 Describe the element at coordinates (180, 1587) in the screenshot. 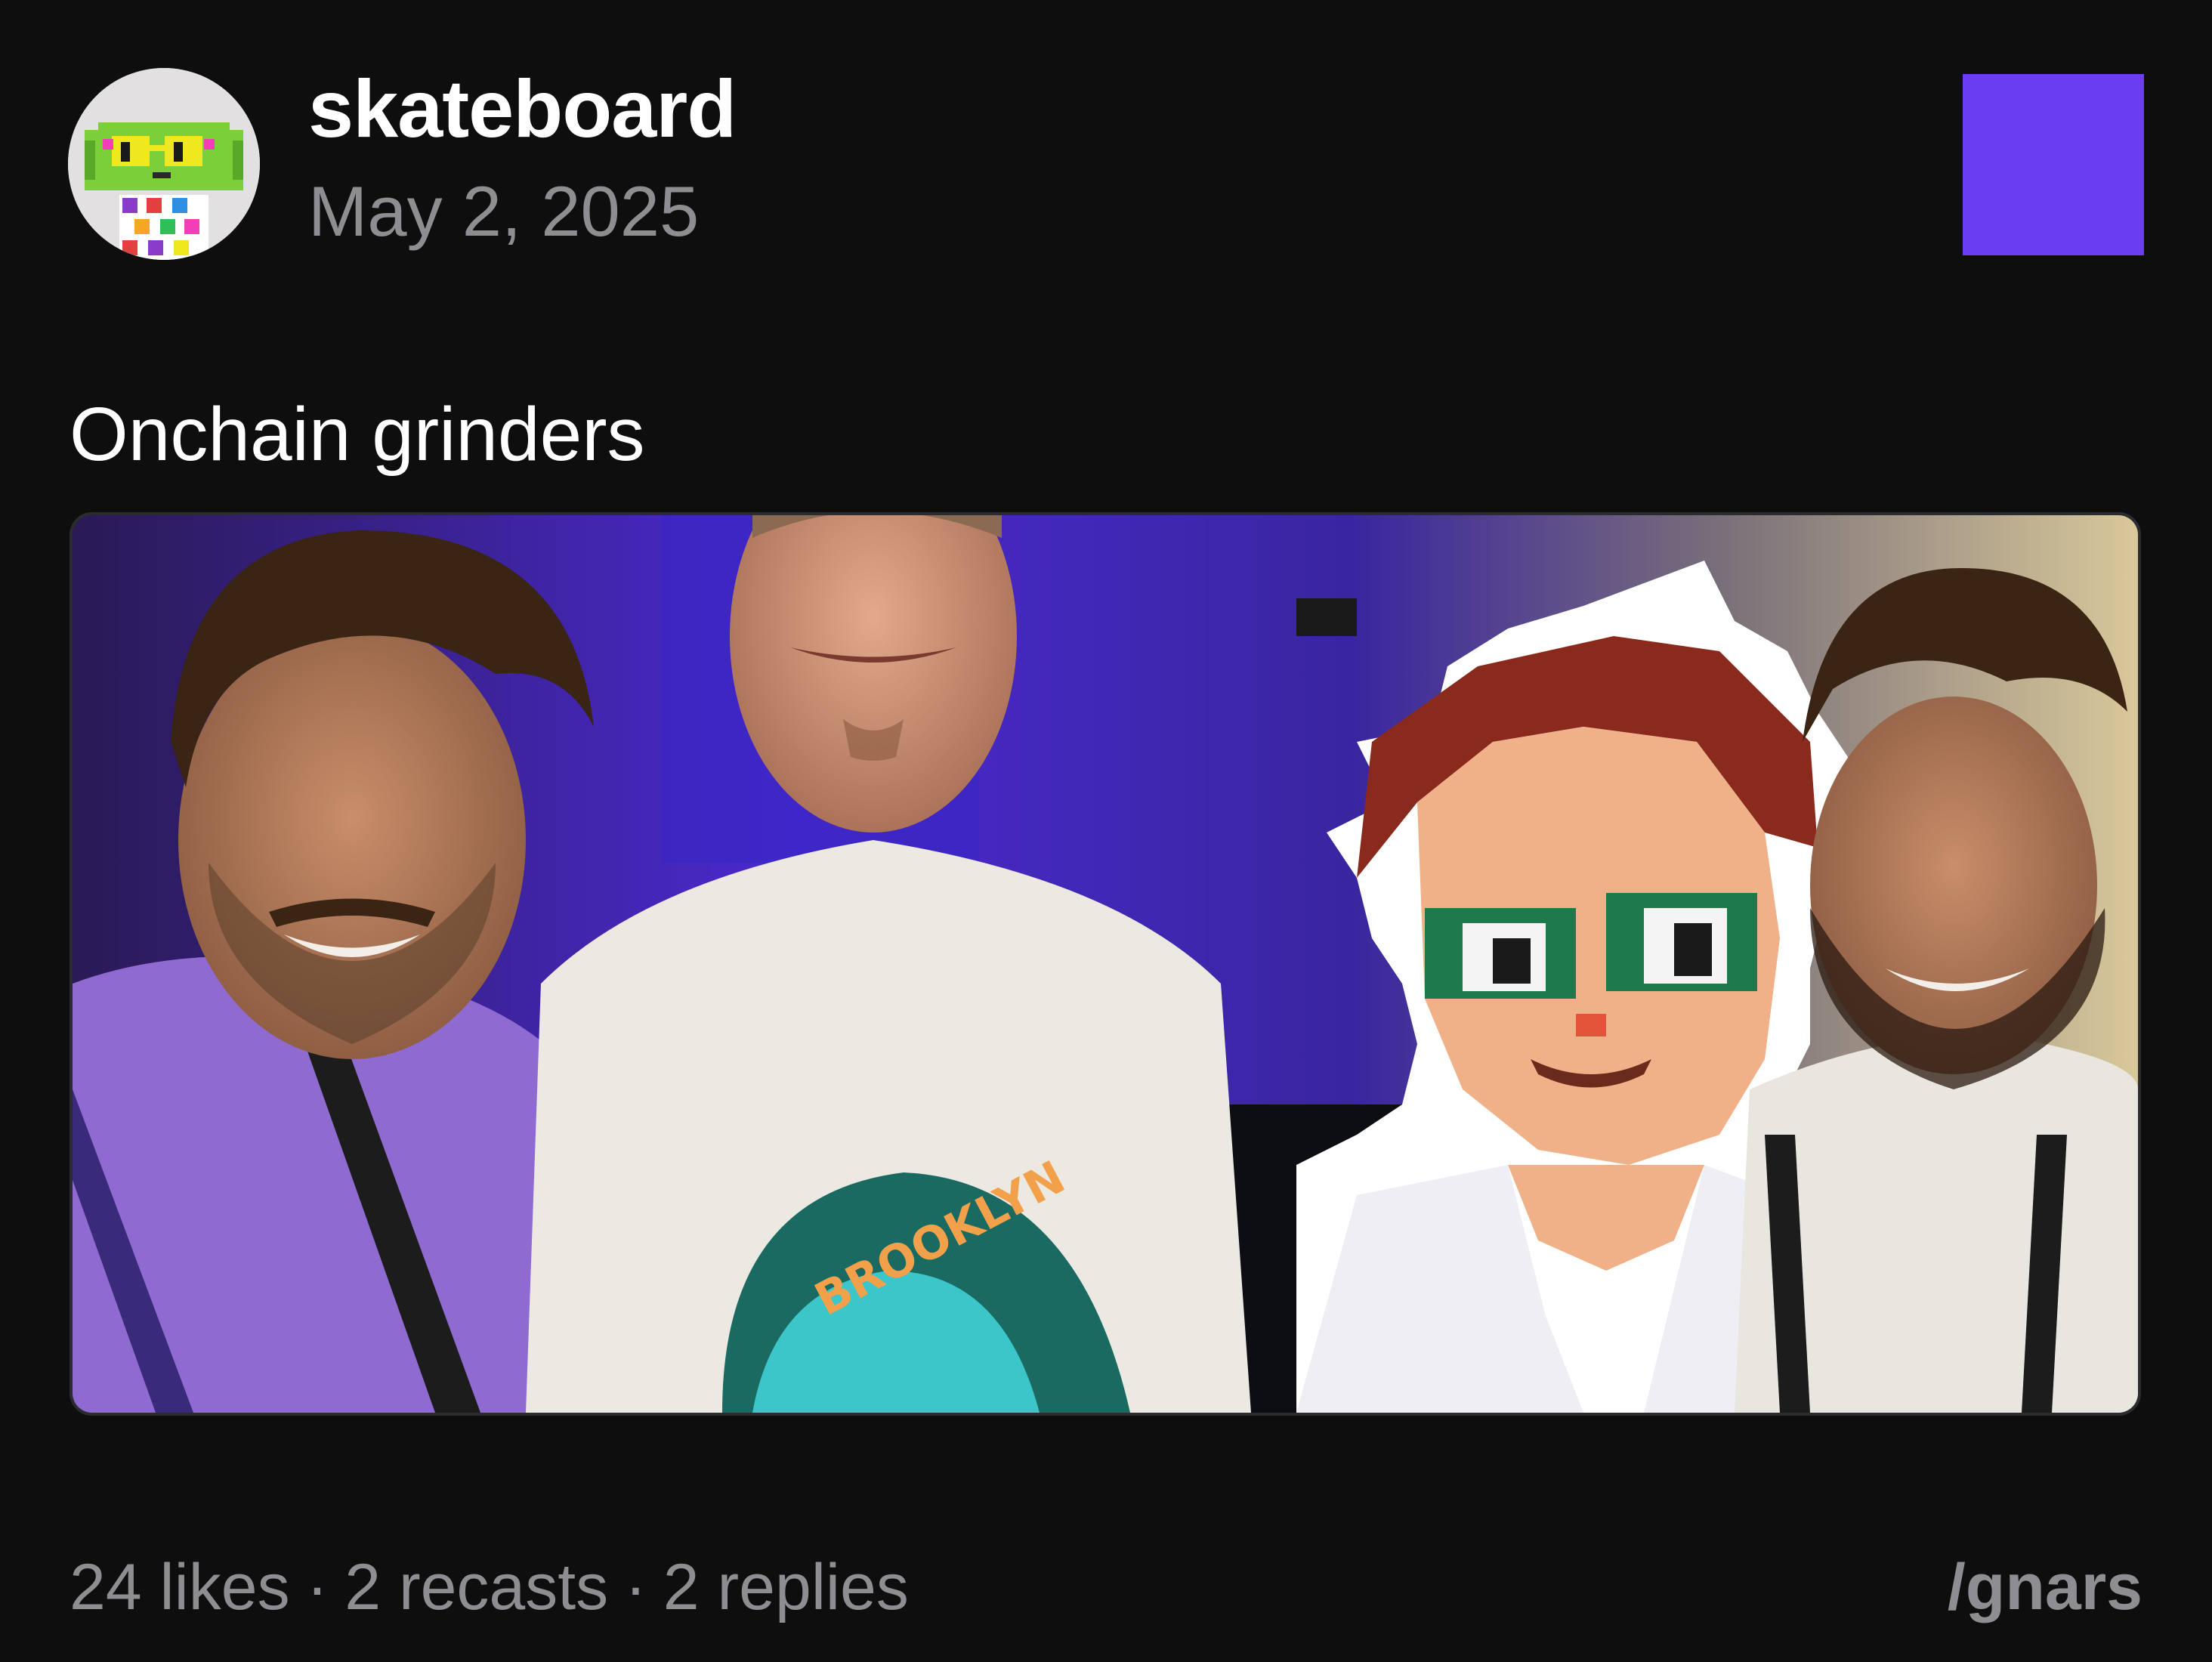

I see `likes-count: 24 likes` at that location.